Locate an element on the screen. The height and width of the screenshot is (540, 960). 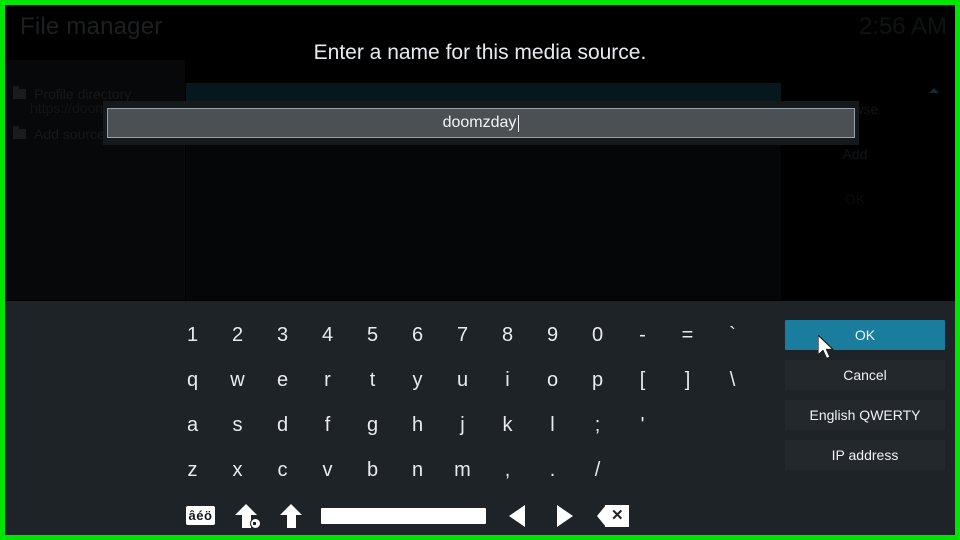
key-v: v is located at coordinates (327, 471).